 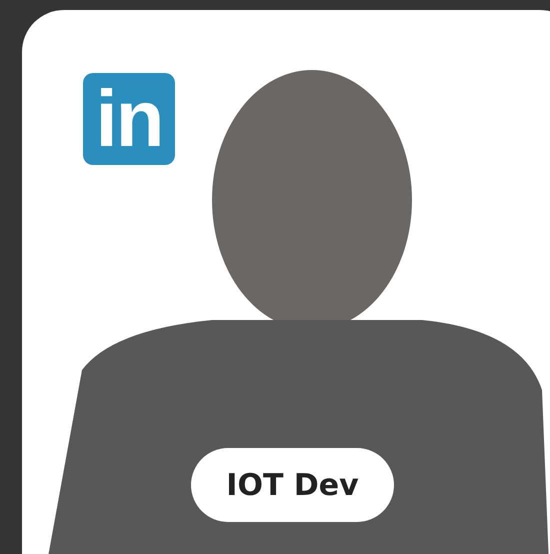 What do you see at coordinates (129, 119) in the screenshot?
I see `linkedin-logo: in` at bounding box center [129, 119].